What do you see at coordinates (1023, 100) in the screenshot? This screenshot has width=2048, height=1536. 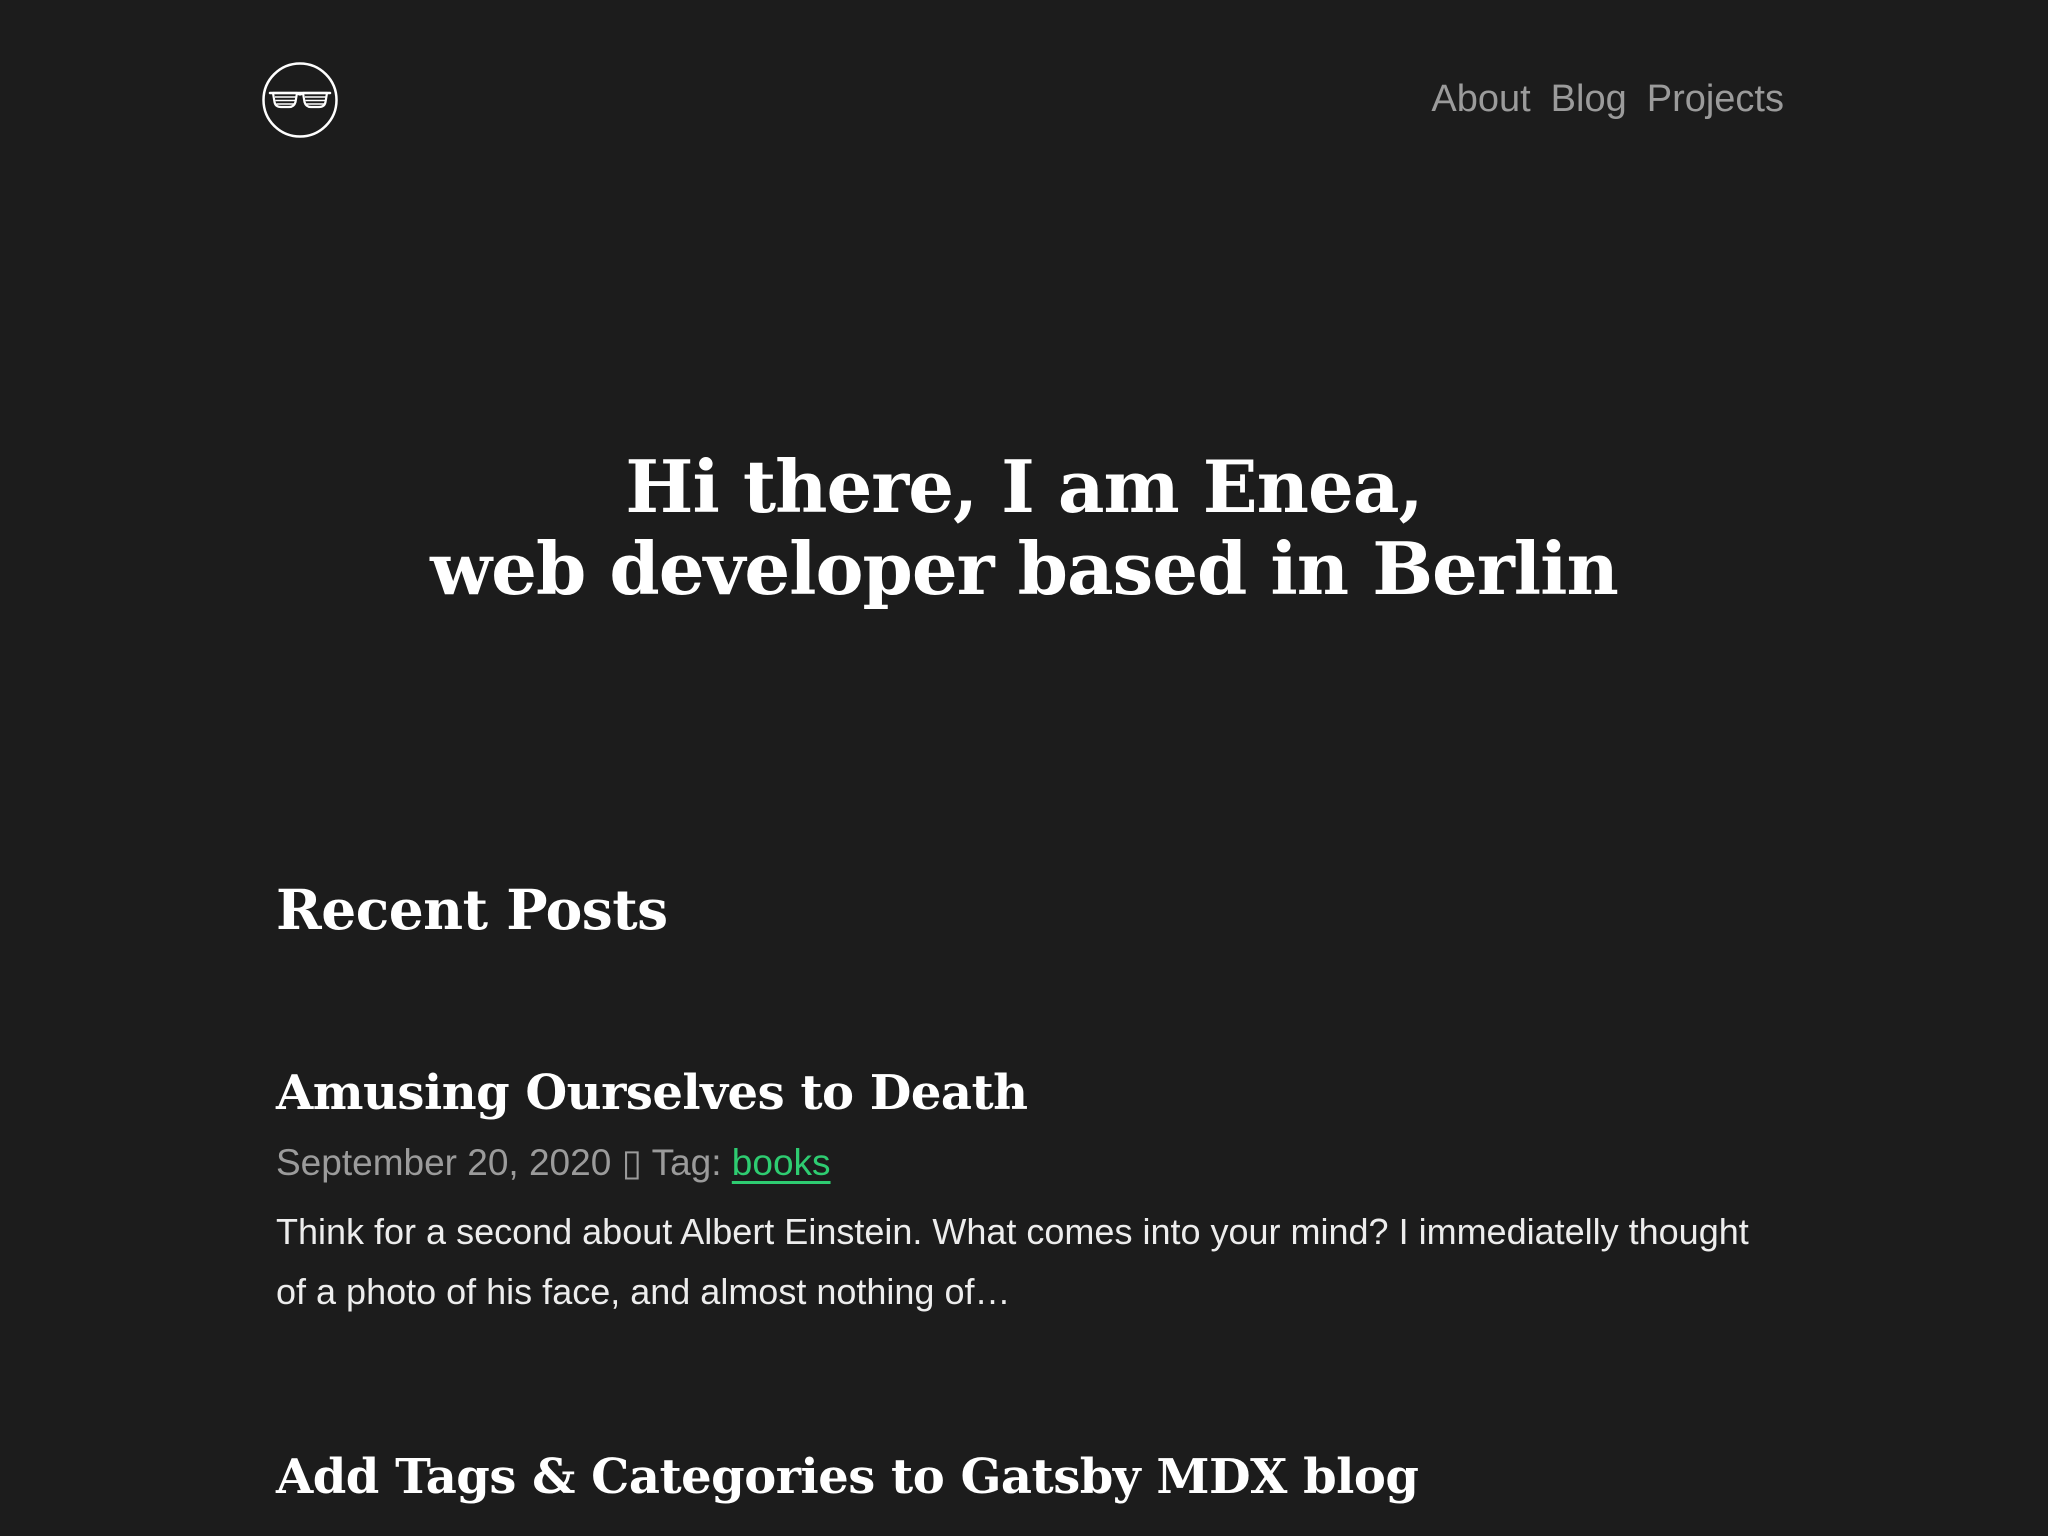 I see `site-header: About Blog Projects` at bounding box center [1023, 100].